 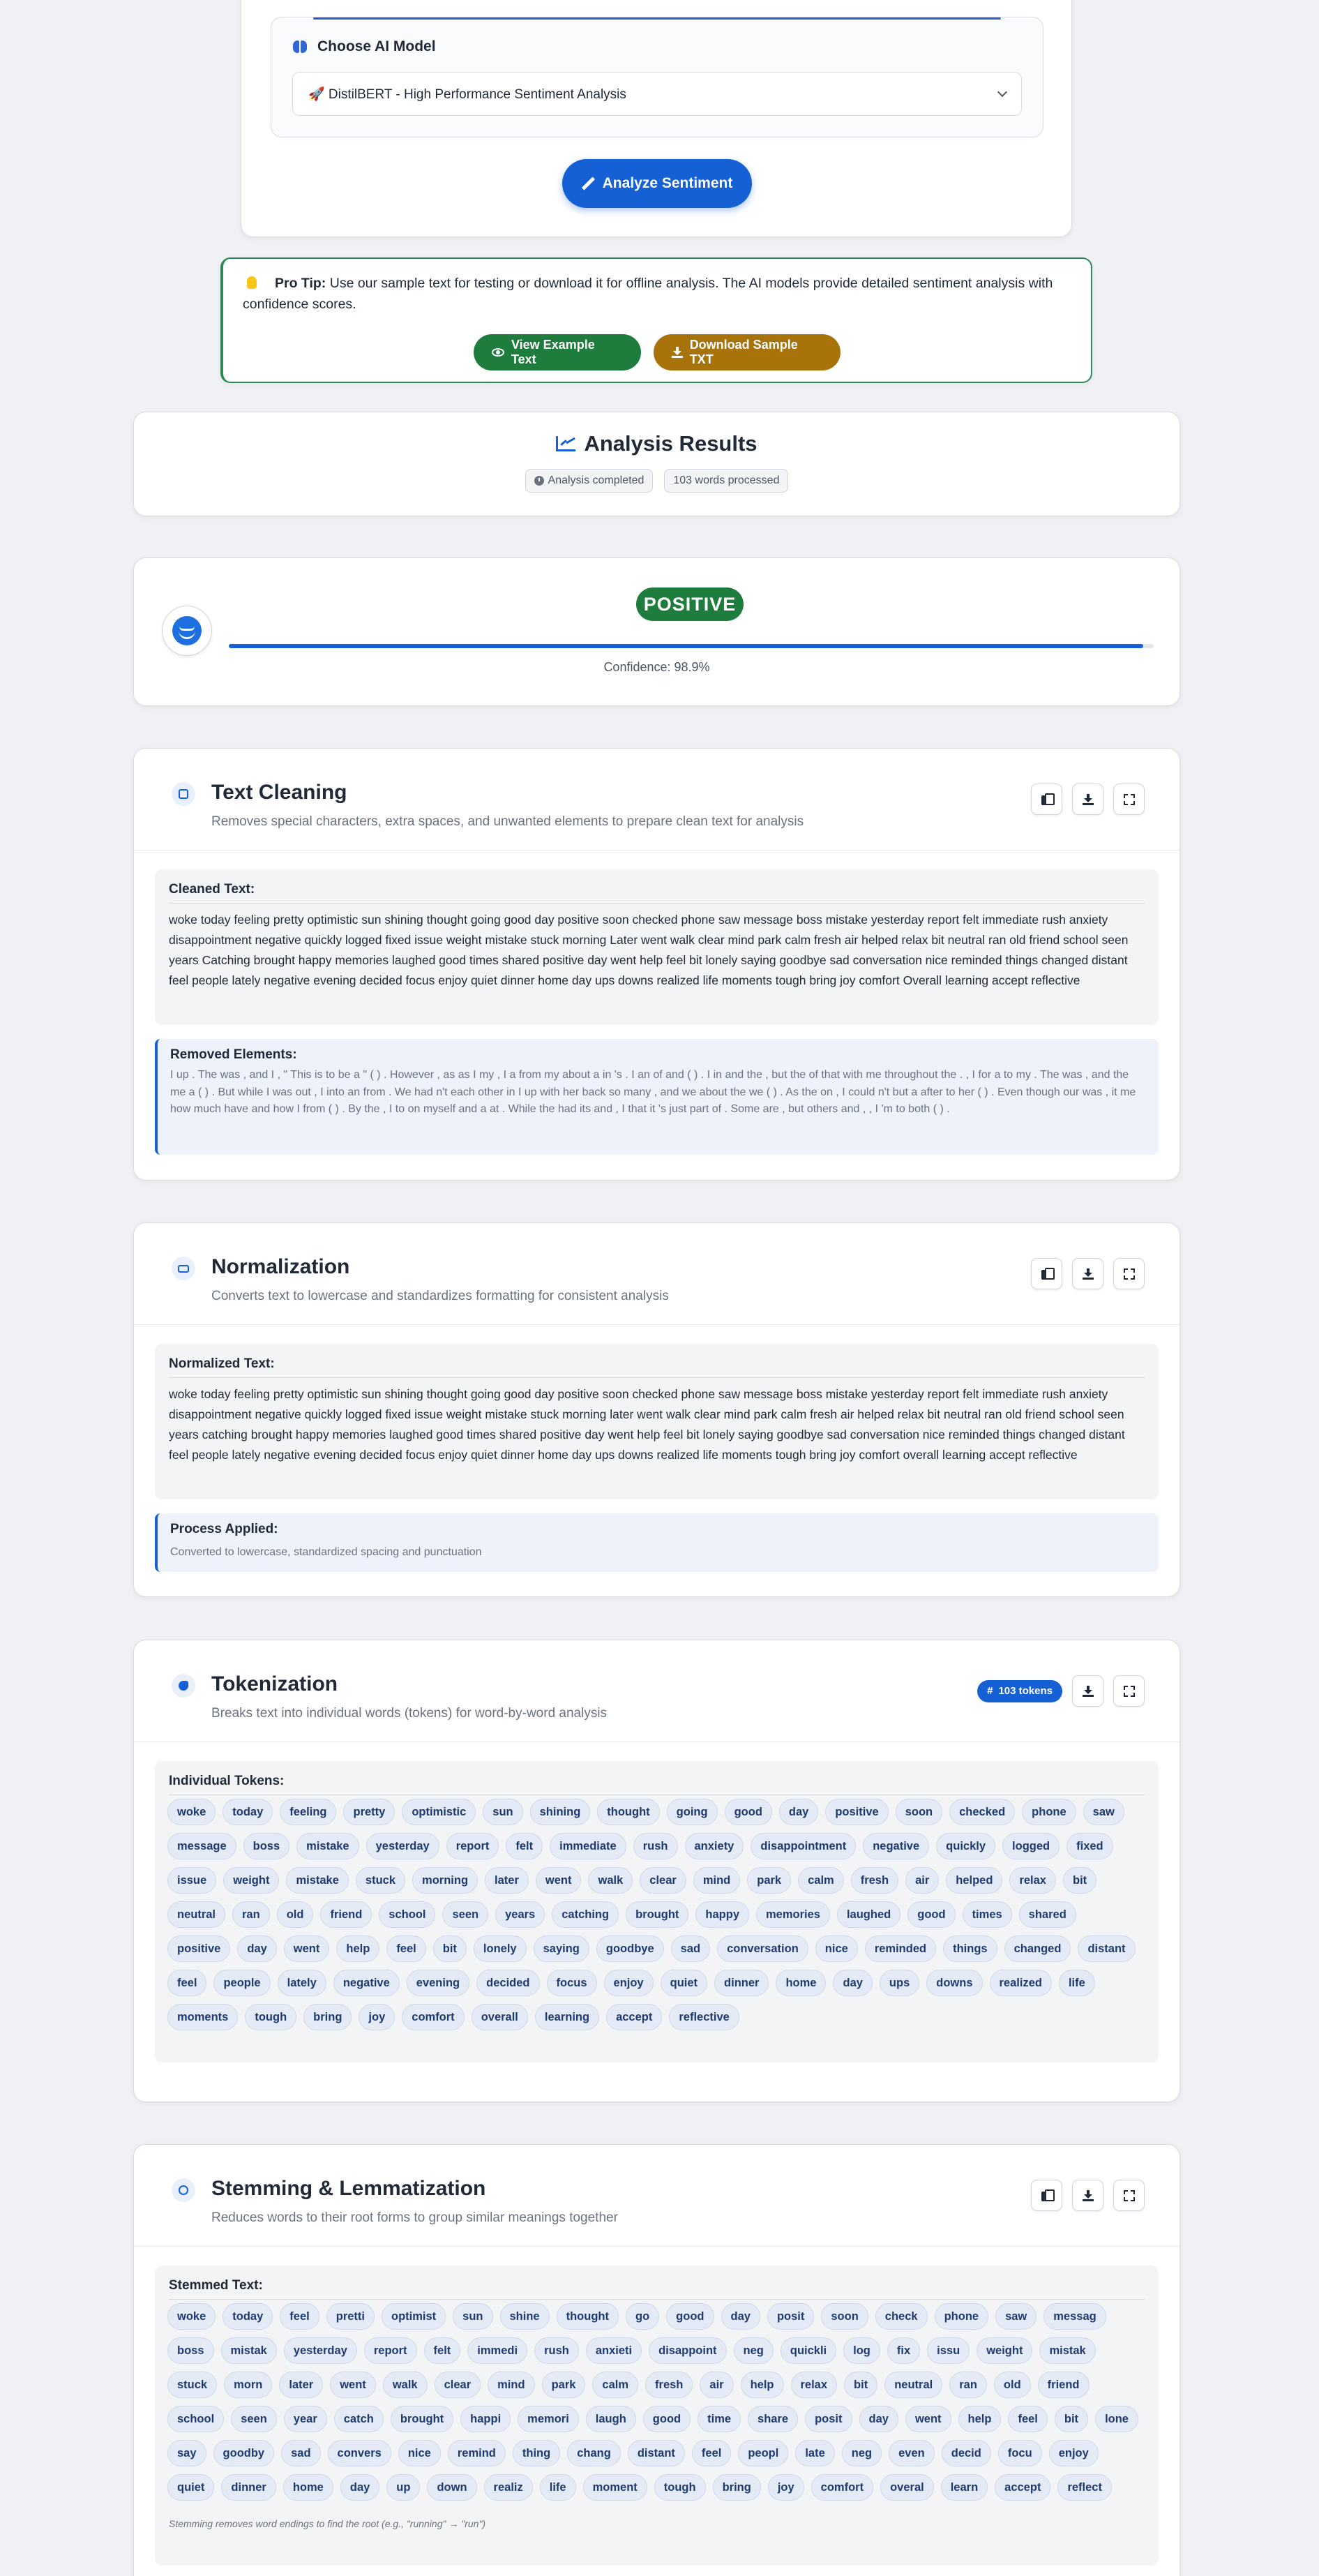 I want to click on stem-chip: bit, so click(x=861, y=2385).